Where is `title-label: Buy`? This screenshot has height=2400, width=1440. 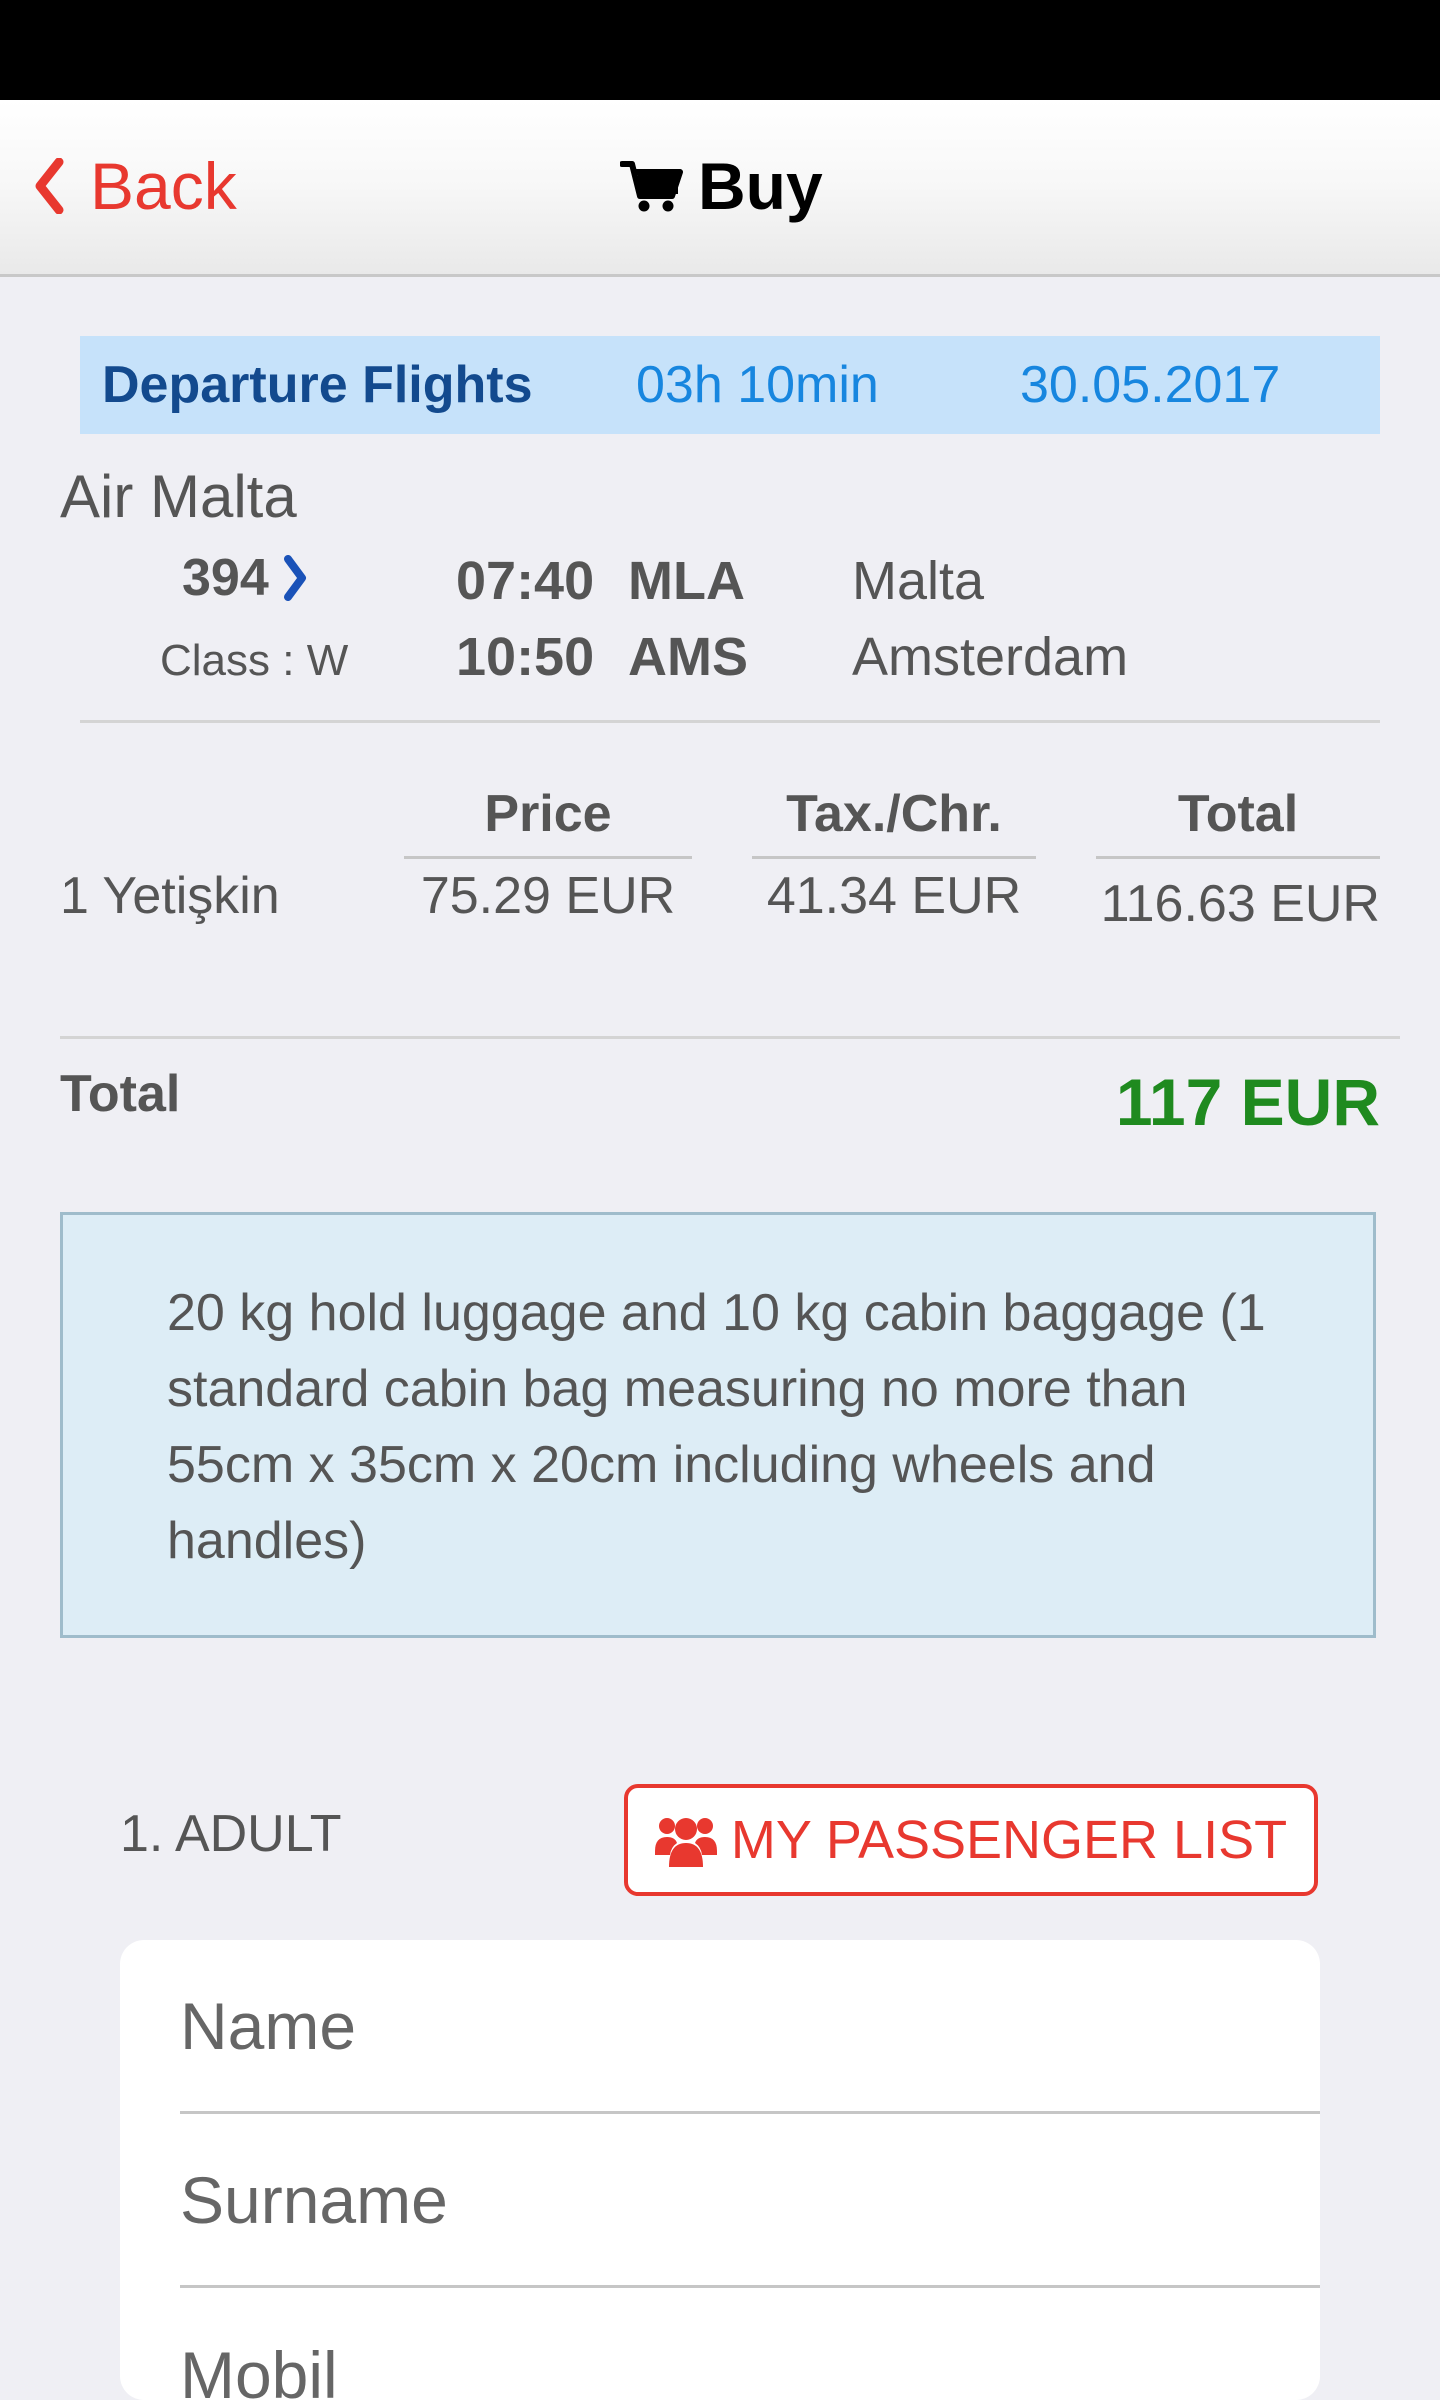 title-label: Buy is located at coordinates (760, 186).